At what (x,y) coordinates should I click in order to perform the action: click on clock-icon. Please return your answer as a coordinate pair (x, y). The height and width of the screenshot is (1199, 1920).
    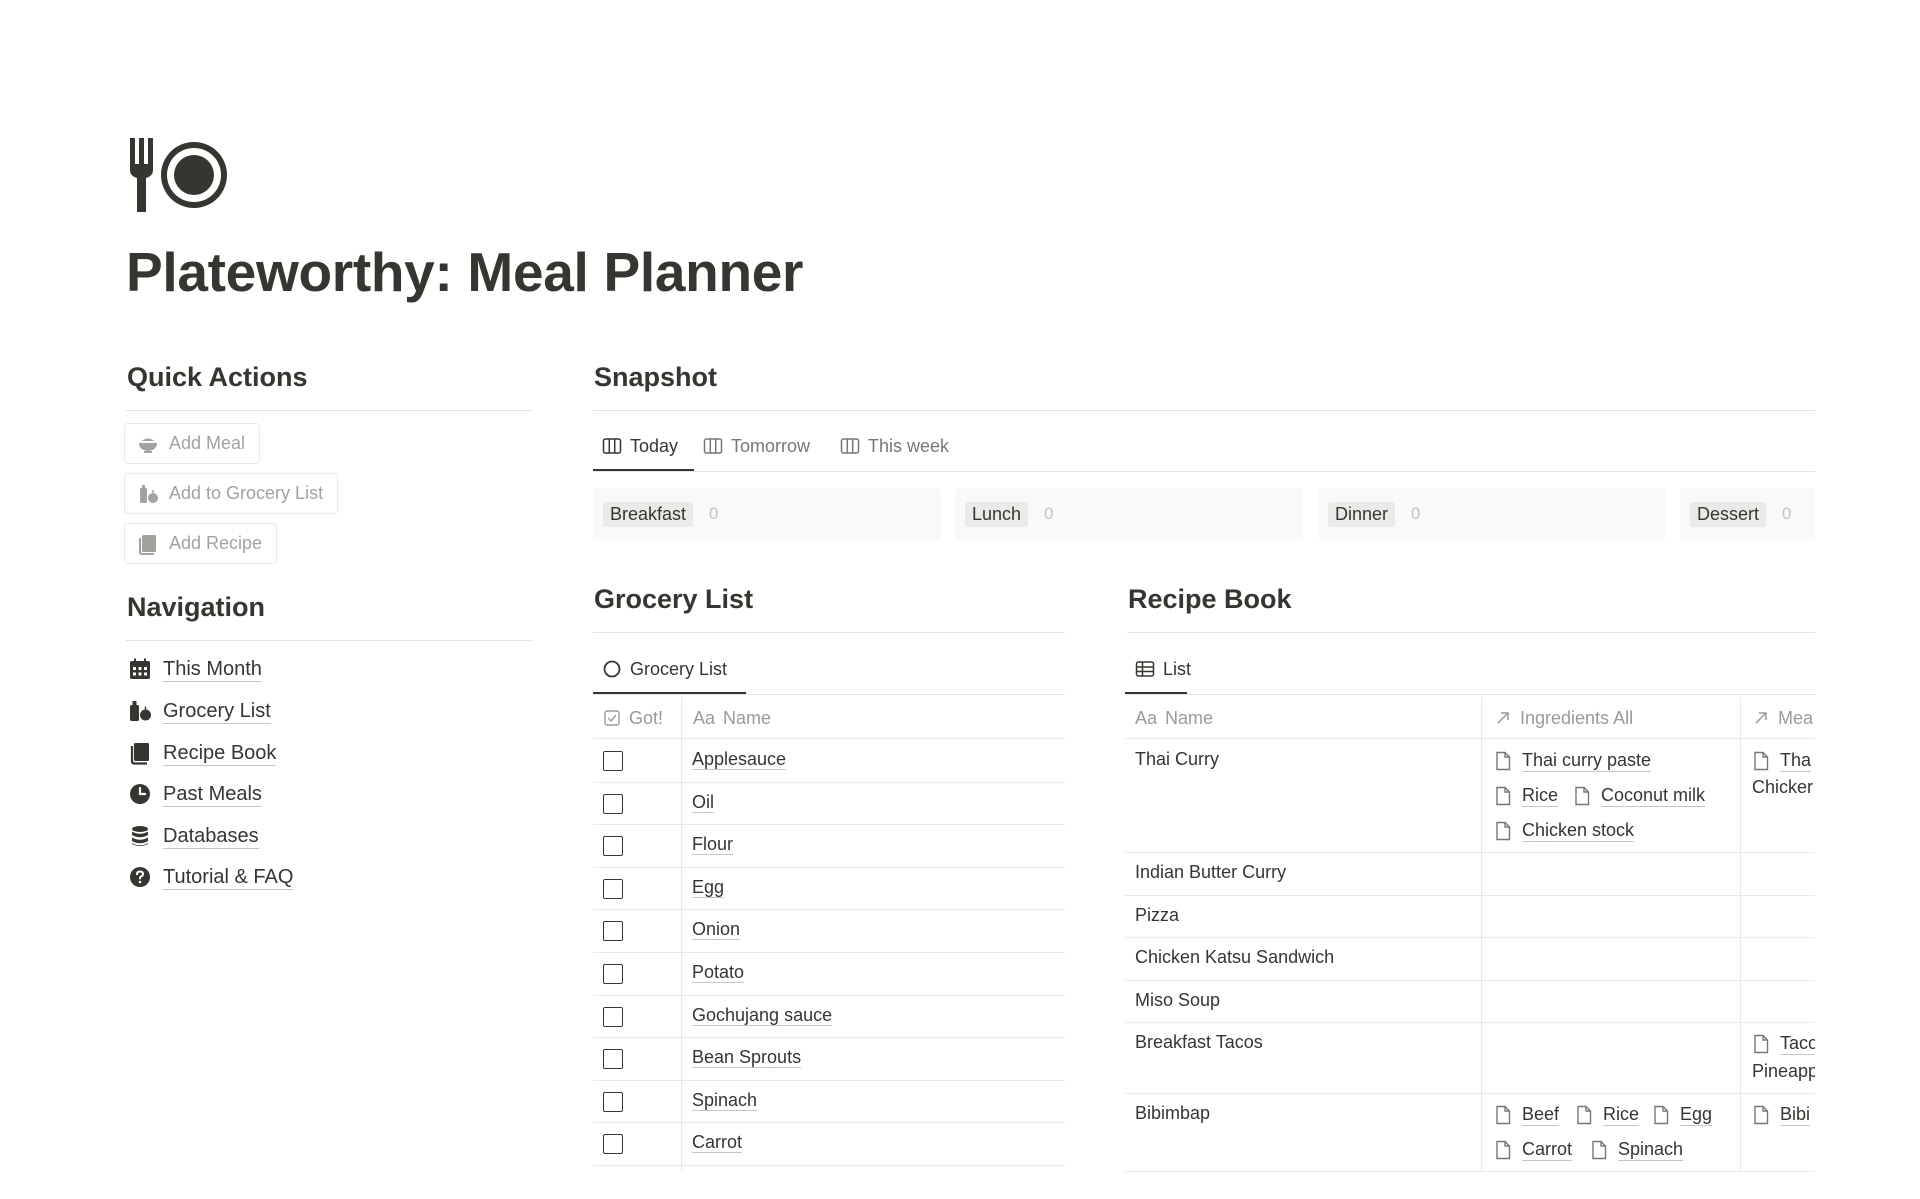
    Looking at the image, I should click on (140, 794).